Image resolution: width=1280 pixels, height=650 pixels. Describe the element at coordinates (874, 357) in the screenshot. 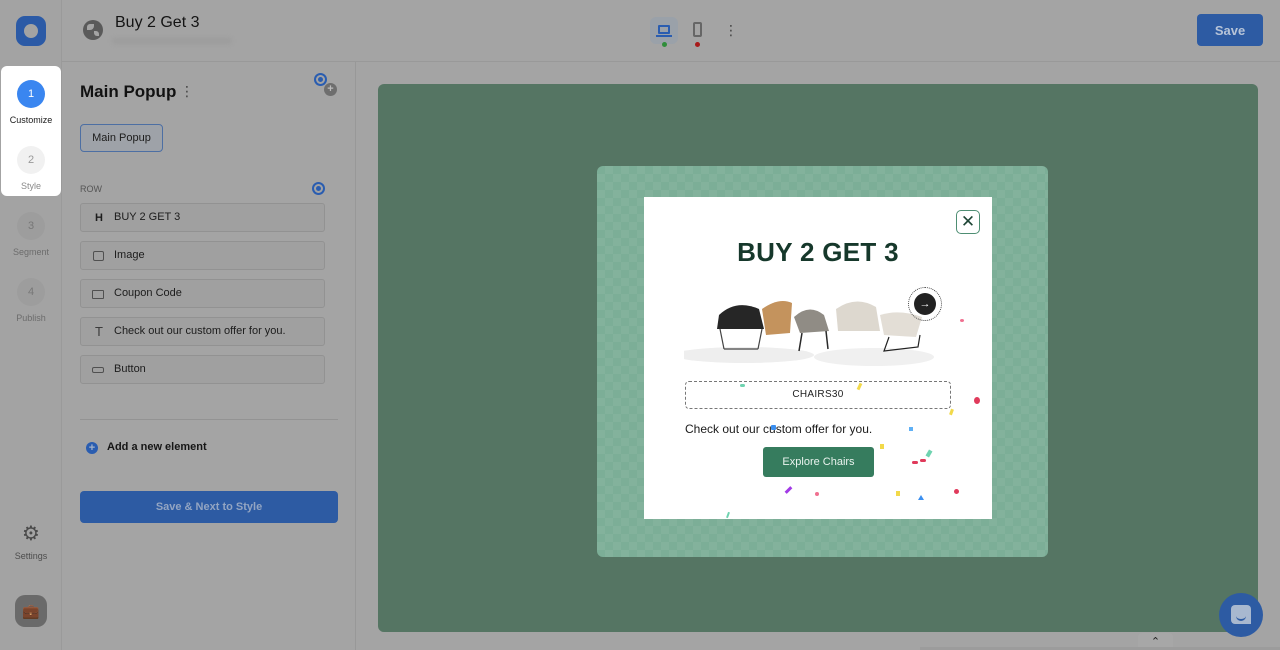

I see `shadow` at that location.